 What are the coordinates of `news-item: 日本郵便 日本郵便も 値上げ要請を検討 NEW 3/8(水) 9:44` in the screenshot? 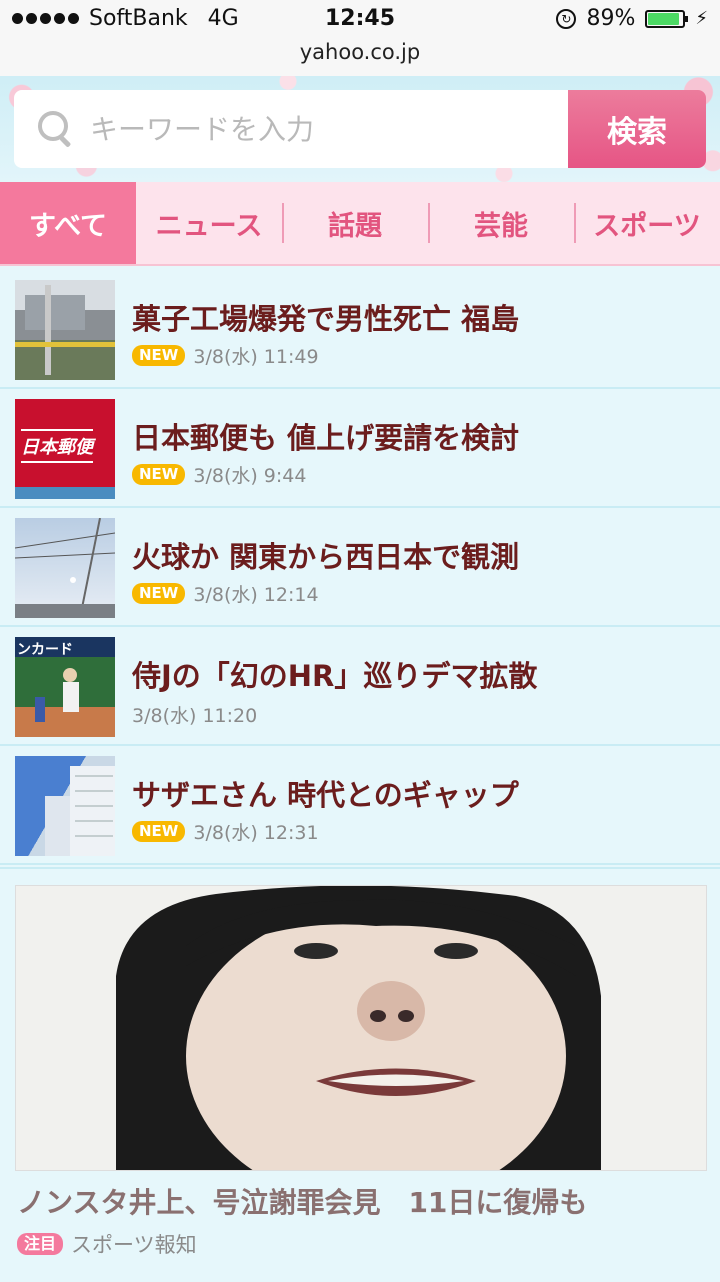 It's located at (360, 448).